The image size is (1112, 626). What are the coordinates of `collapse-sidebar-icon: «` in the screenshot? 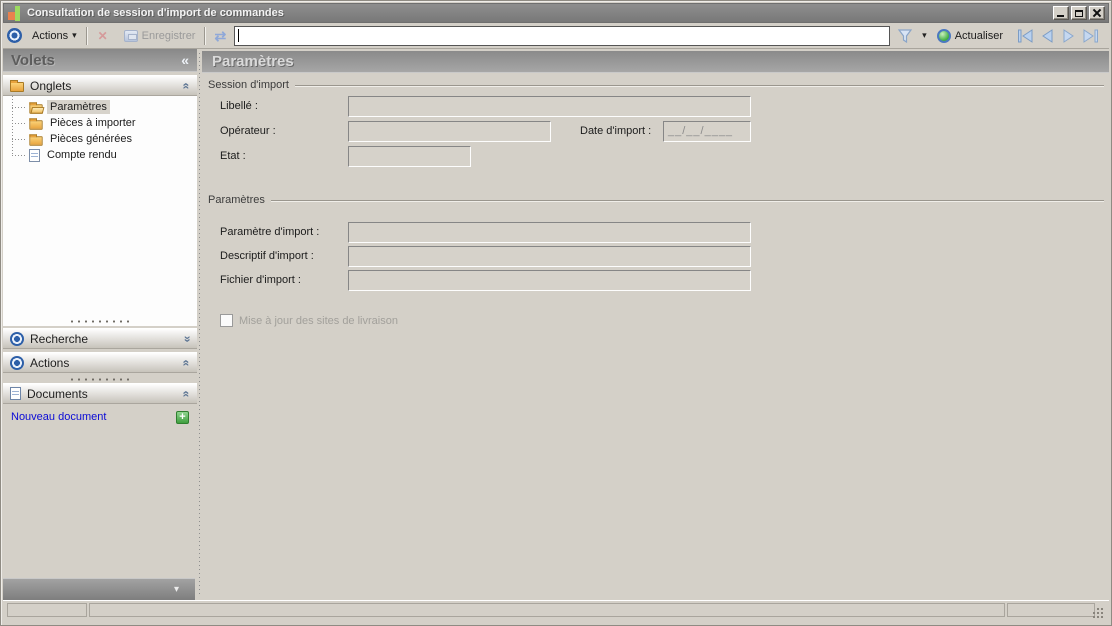 It's located at (185, 60).